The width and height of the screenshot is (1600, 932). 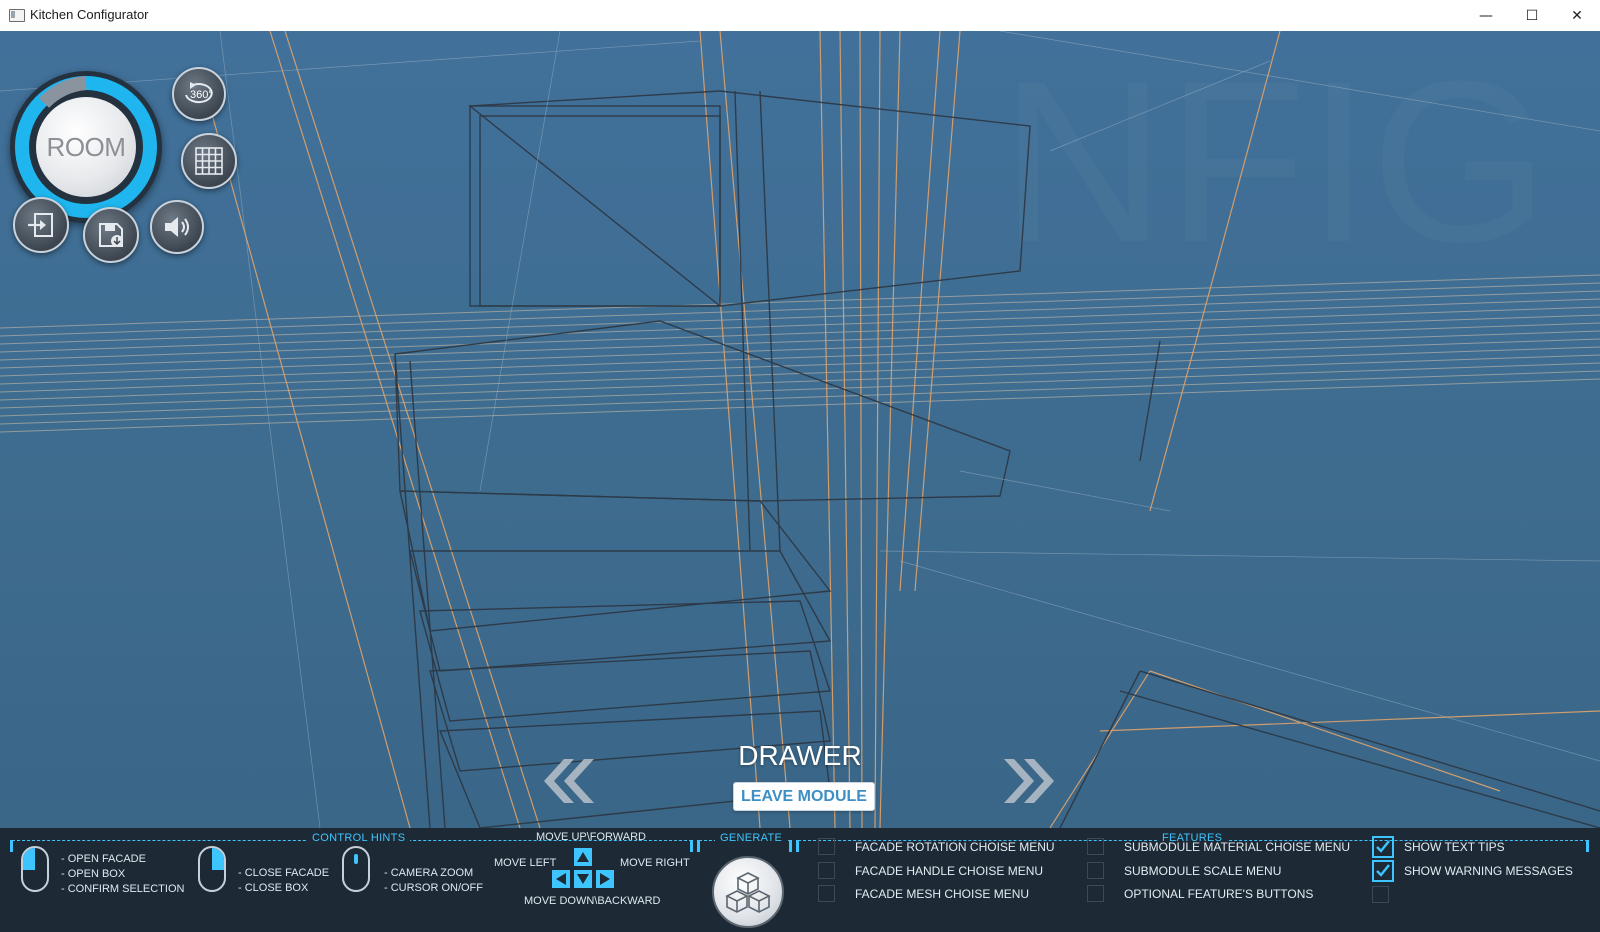 I want to click on arrow-down-key, so click(x=583, y=879).